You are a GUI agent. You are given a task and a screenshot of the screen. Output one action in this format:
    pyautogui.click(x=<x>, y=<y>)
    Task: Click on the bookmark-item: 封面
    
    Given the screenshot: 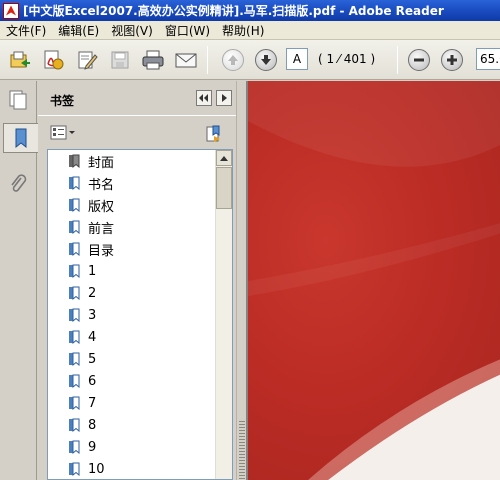 What is the action you would take?
    pyautogui.click(x=132, y=161)
    